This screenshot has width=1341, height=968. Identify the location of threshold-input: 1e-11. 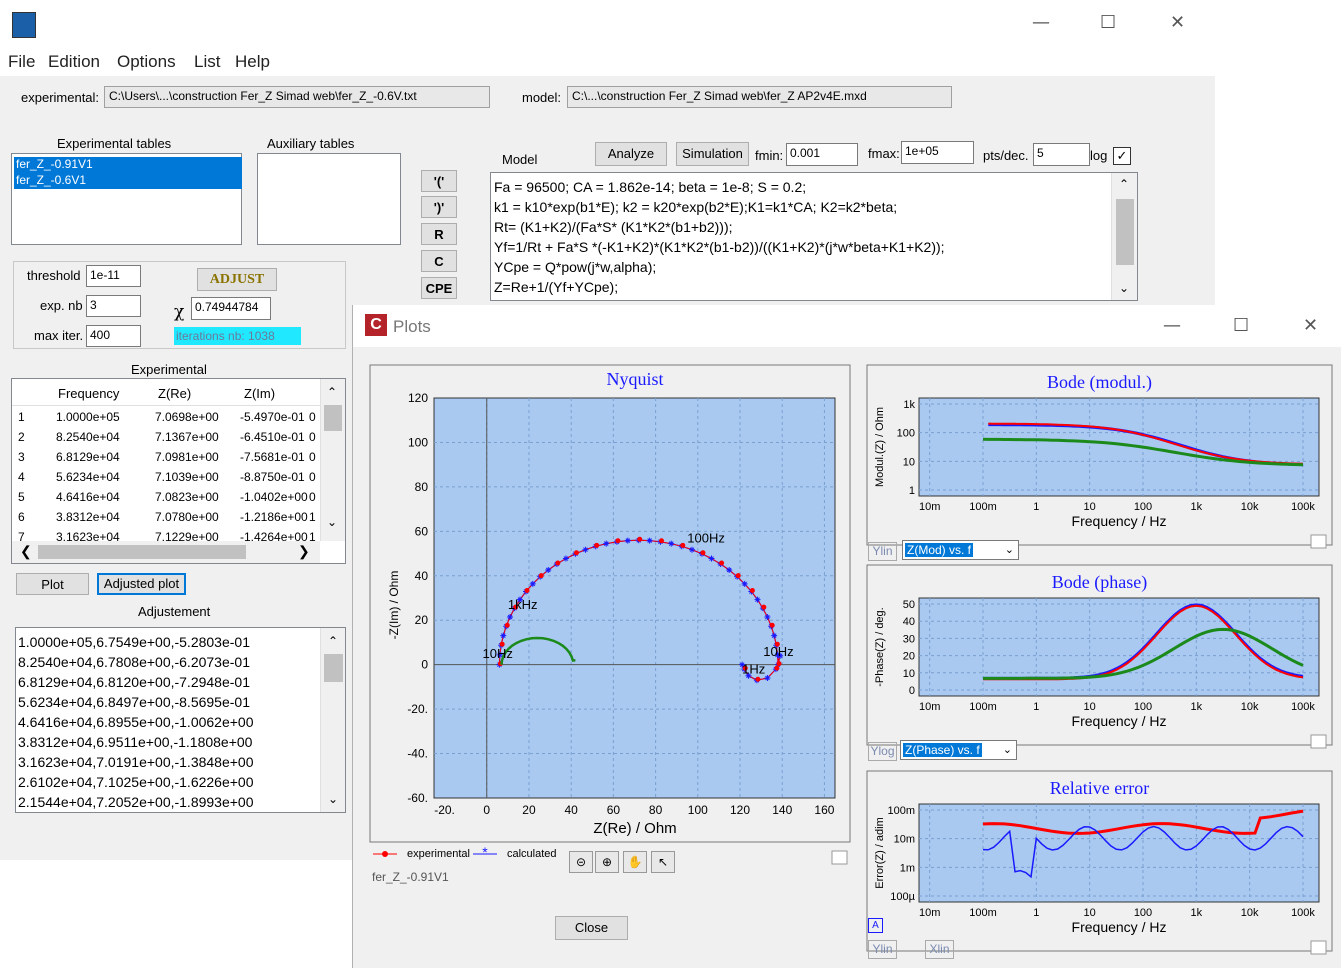
(113, 276).